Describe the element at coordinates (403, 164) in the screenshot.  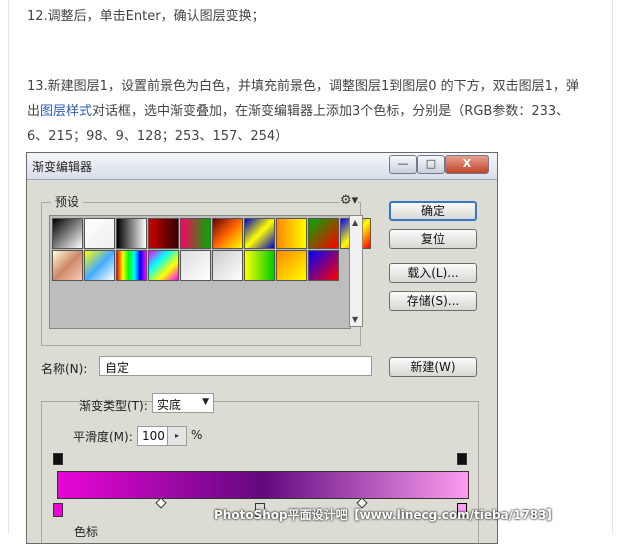
I see `minimize-button: —` at that location.